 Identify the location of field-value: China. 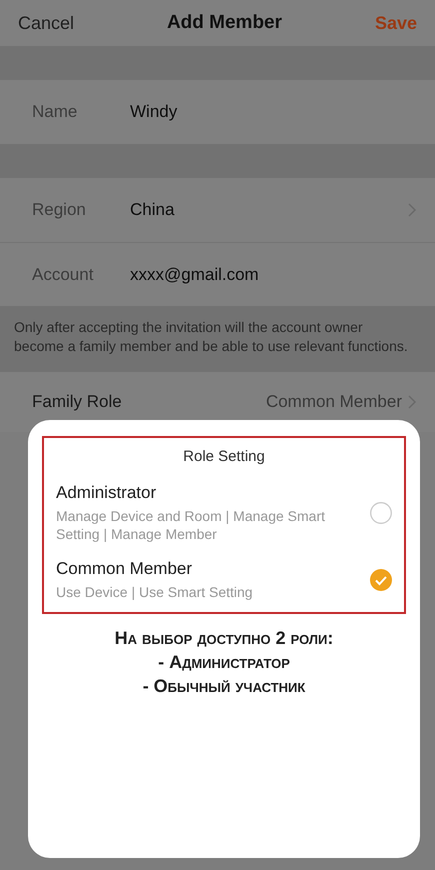
(153, 210).